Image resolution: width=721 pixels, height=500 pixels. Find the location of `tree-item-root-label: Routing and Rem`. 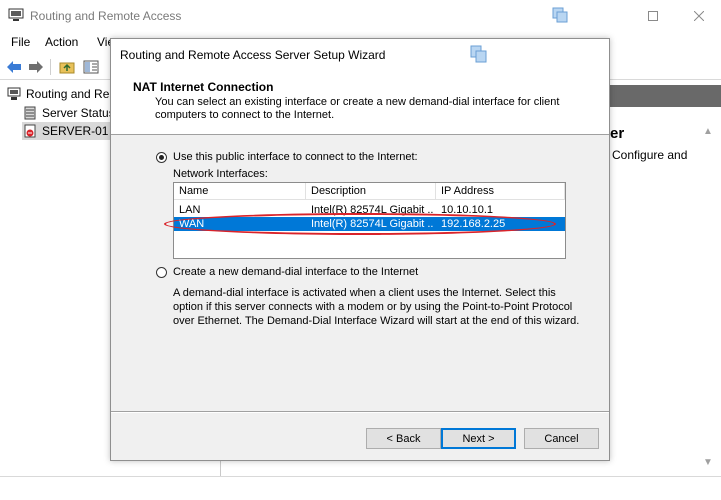

tree-item-root-label: Routing and Rem is located at coordinates (73, 94).